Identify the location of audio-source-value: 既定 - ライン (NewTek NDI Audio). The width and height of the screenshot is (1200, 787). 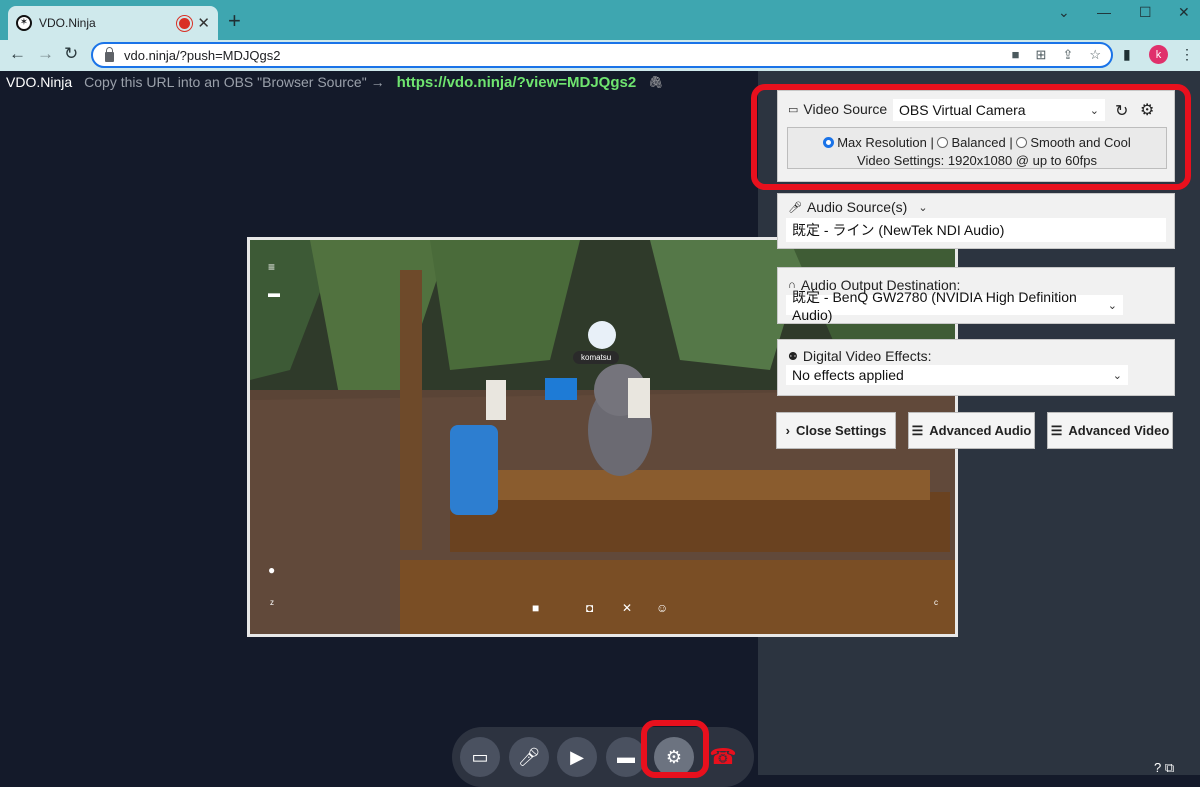
(898, 230).